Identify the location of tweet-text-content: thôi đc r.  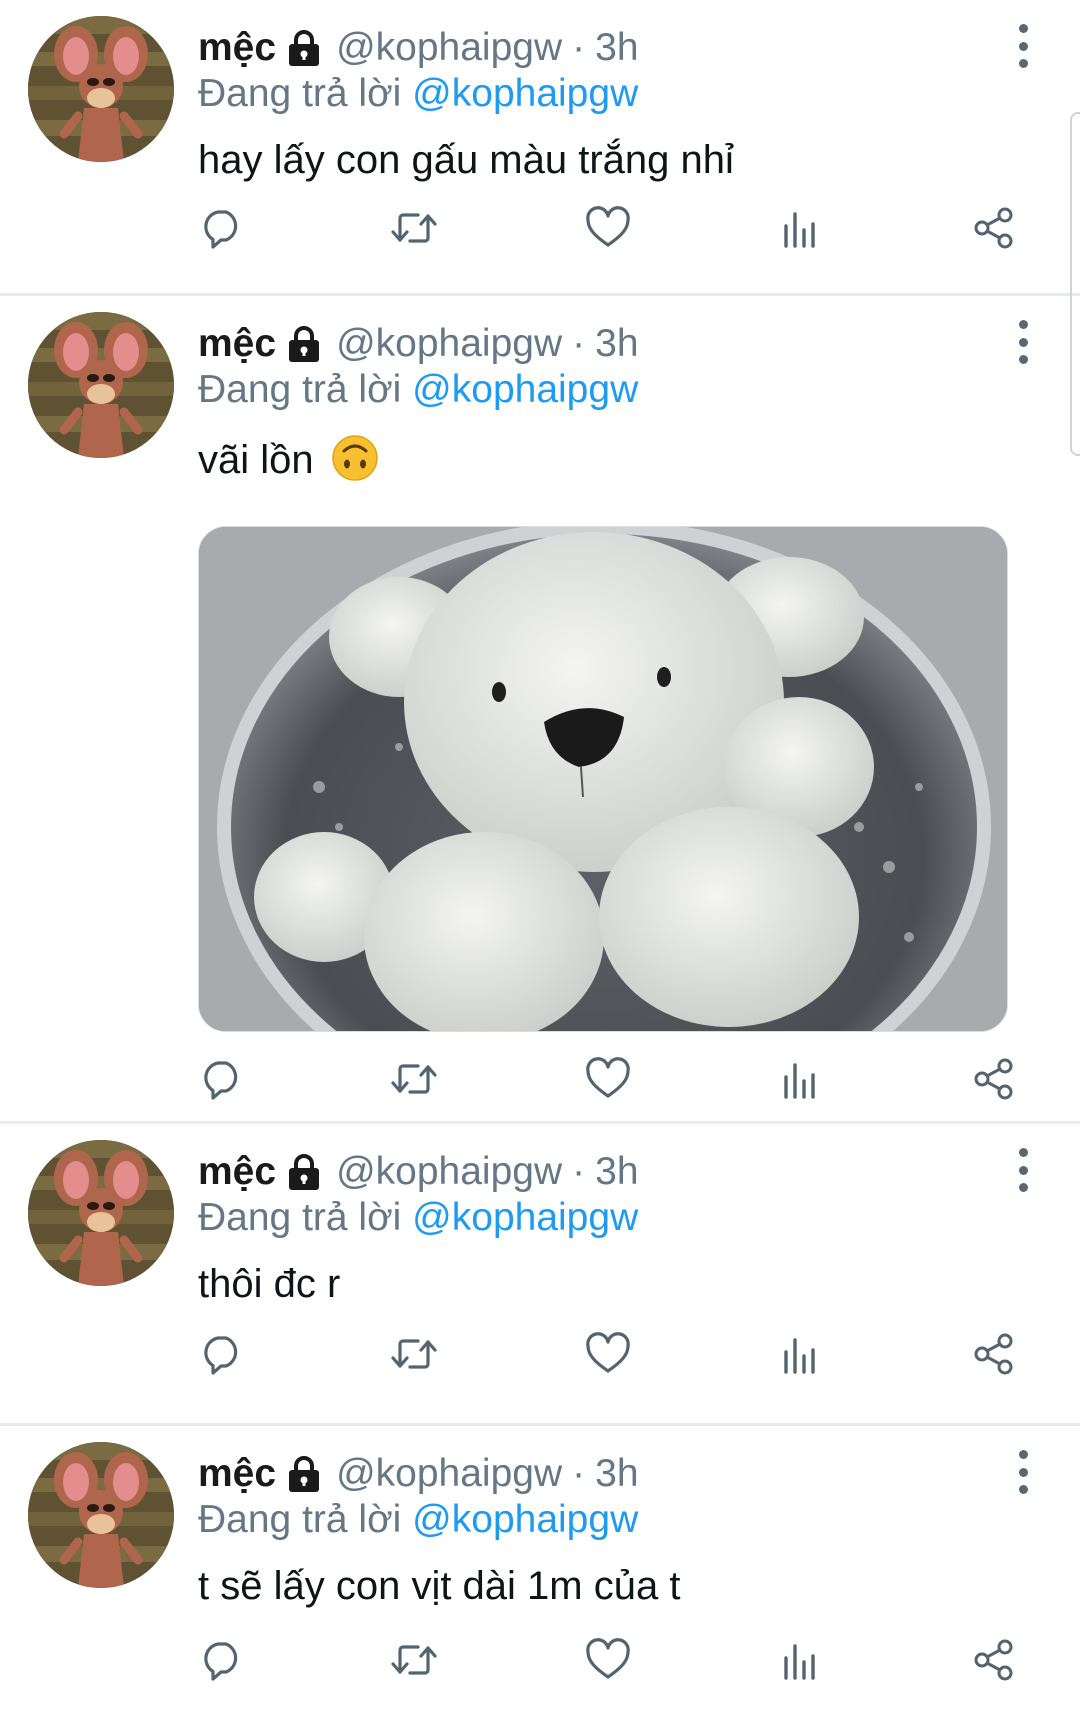
(269, 1284).